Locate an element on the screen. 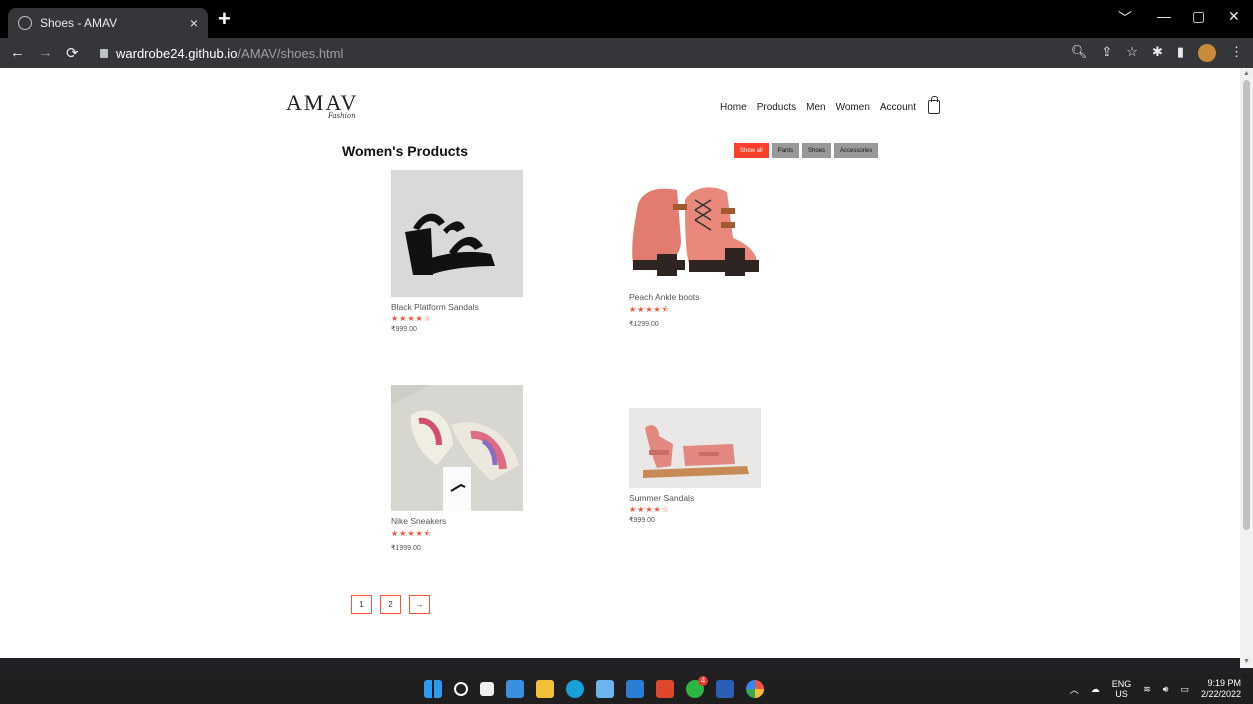 This screenshot has height=704, width=1253. task-view-icon is located at coordinates (487, 689).